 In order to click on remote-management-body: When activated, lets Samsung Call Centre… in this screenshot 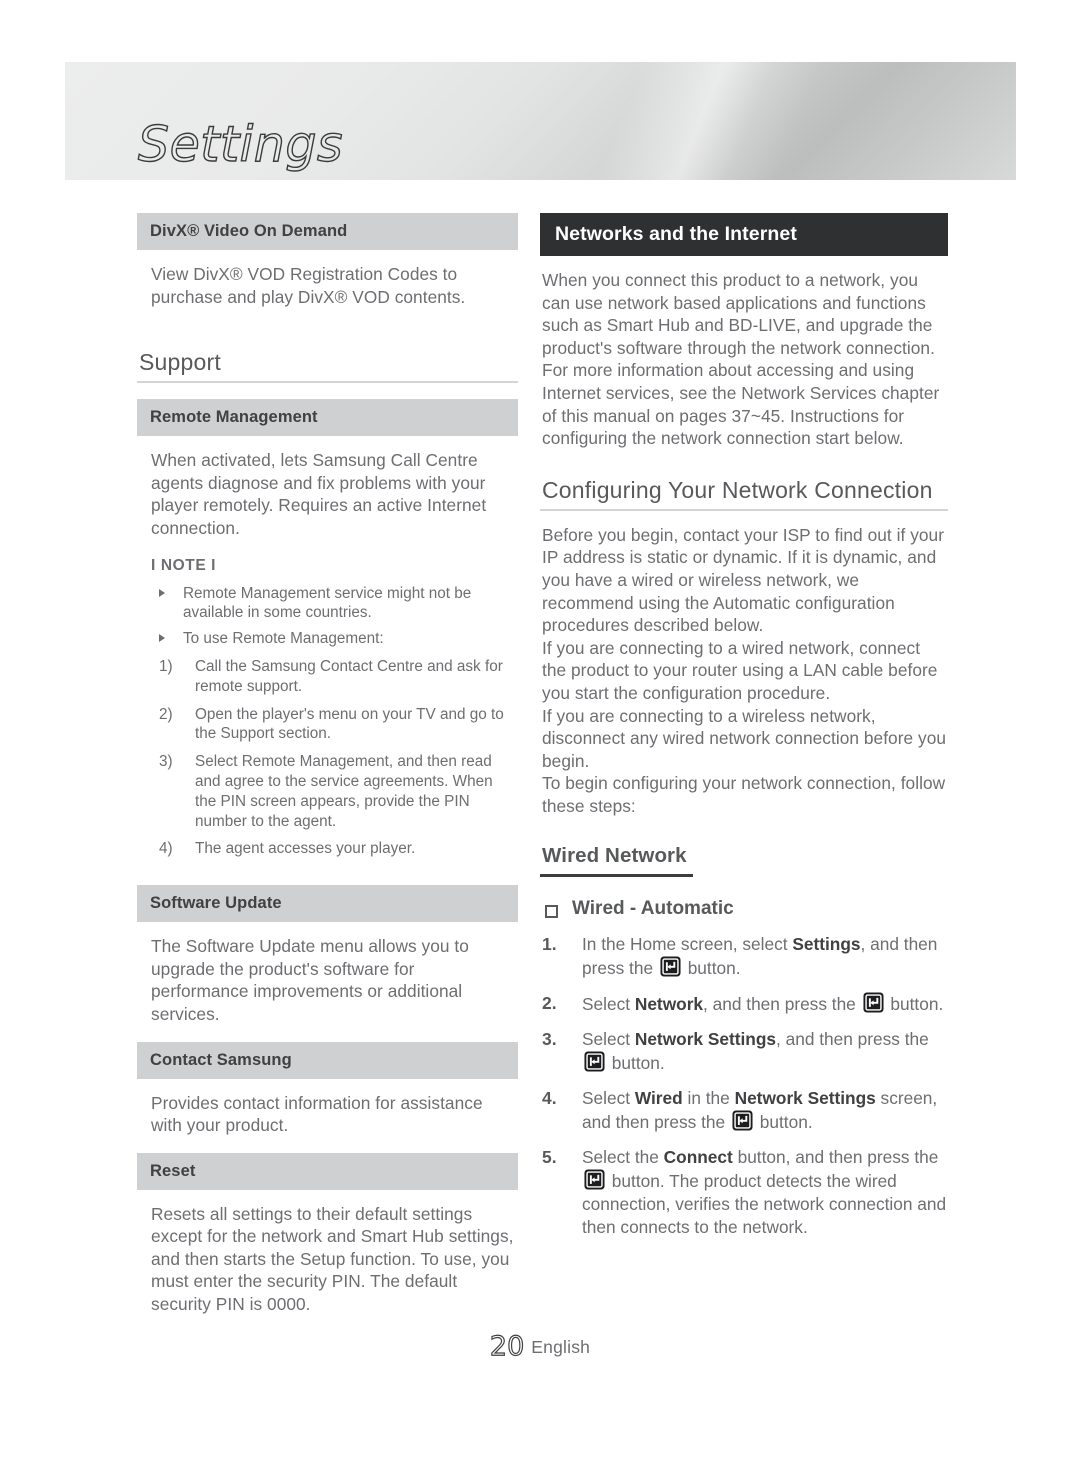, I will do `click(319, 494)`.